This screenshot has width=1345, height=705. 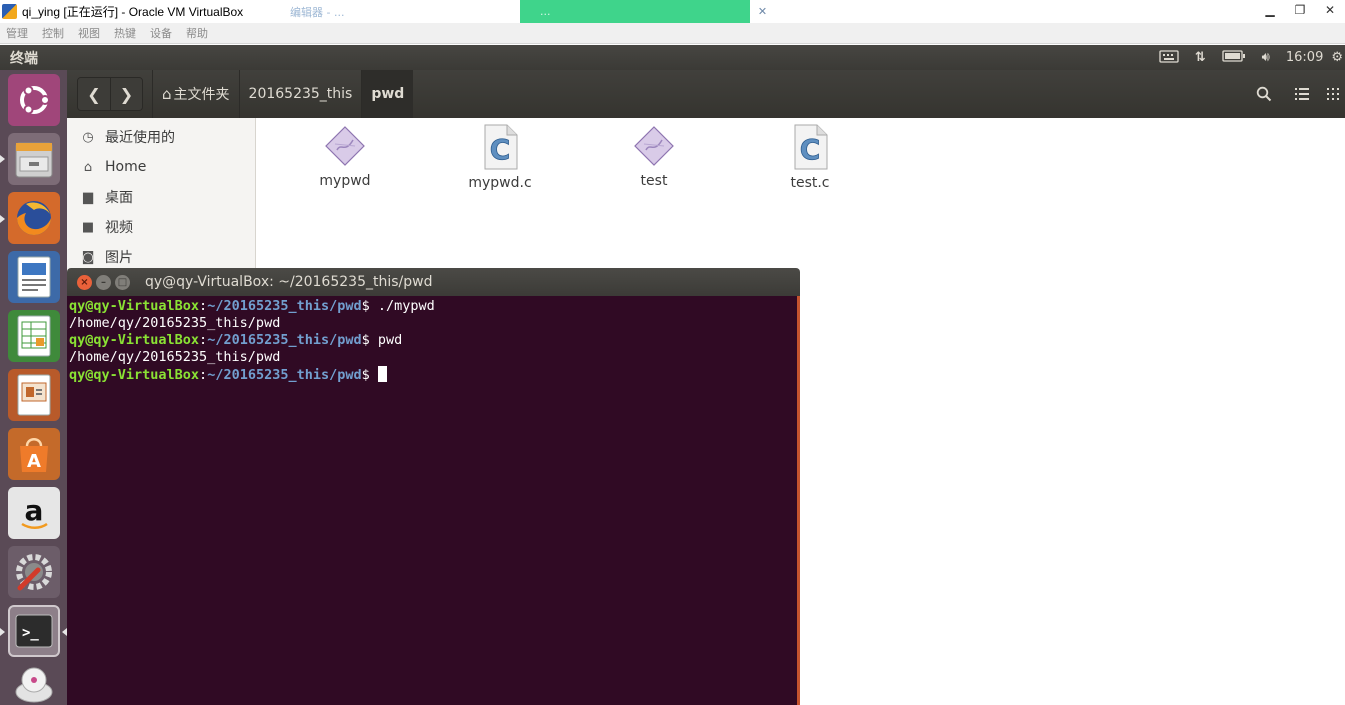 What do you see at coordinates (197, 33) in the screenshot?
I see `menu-help: 帮助` at bounding box center [197, 33].